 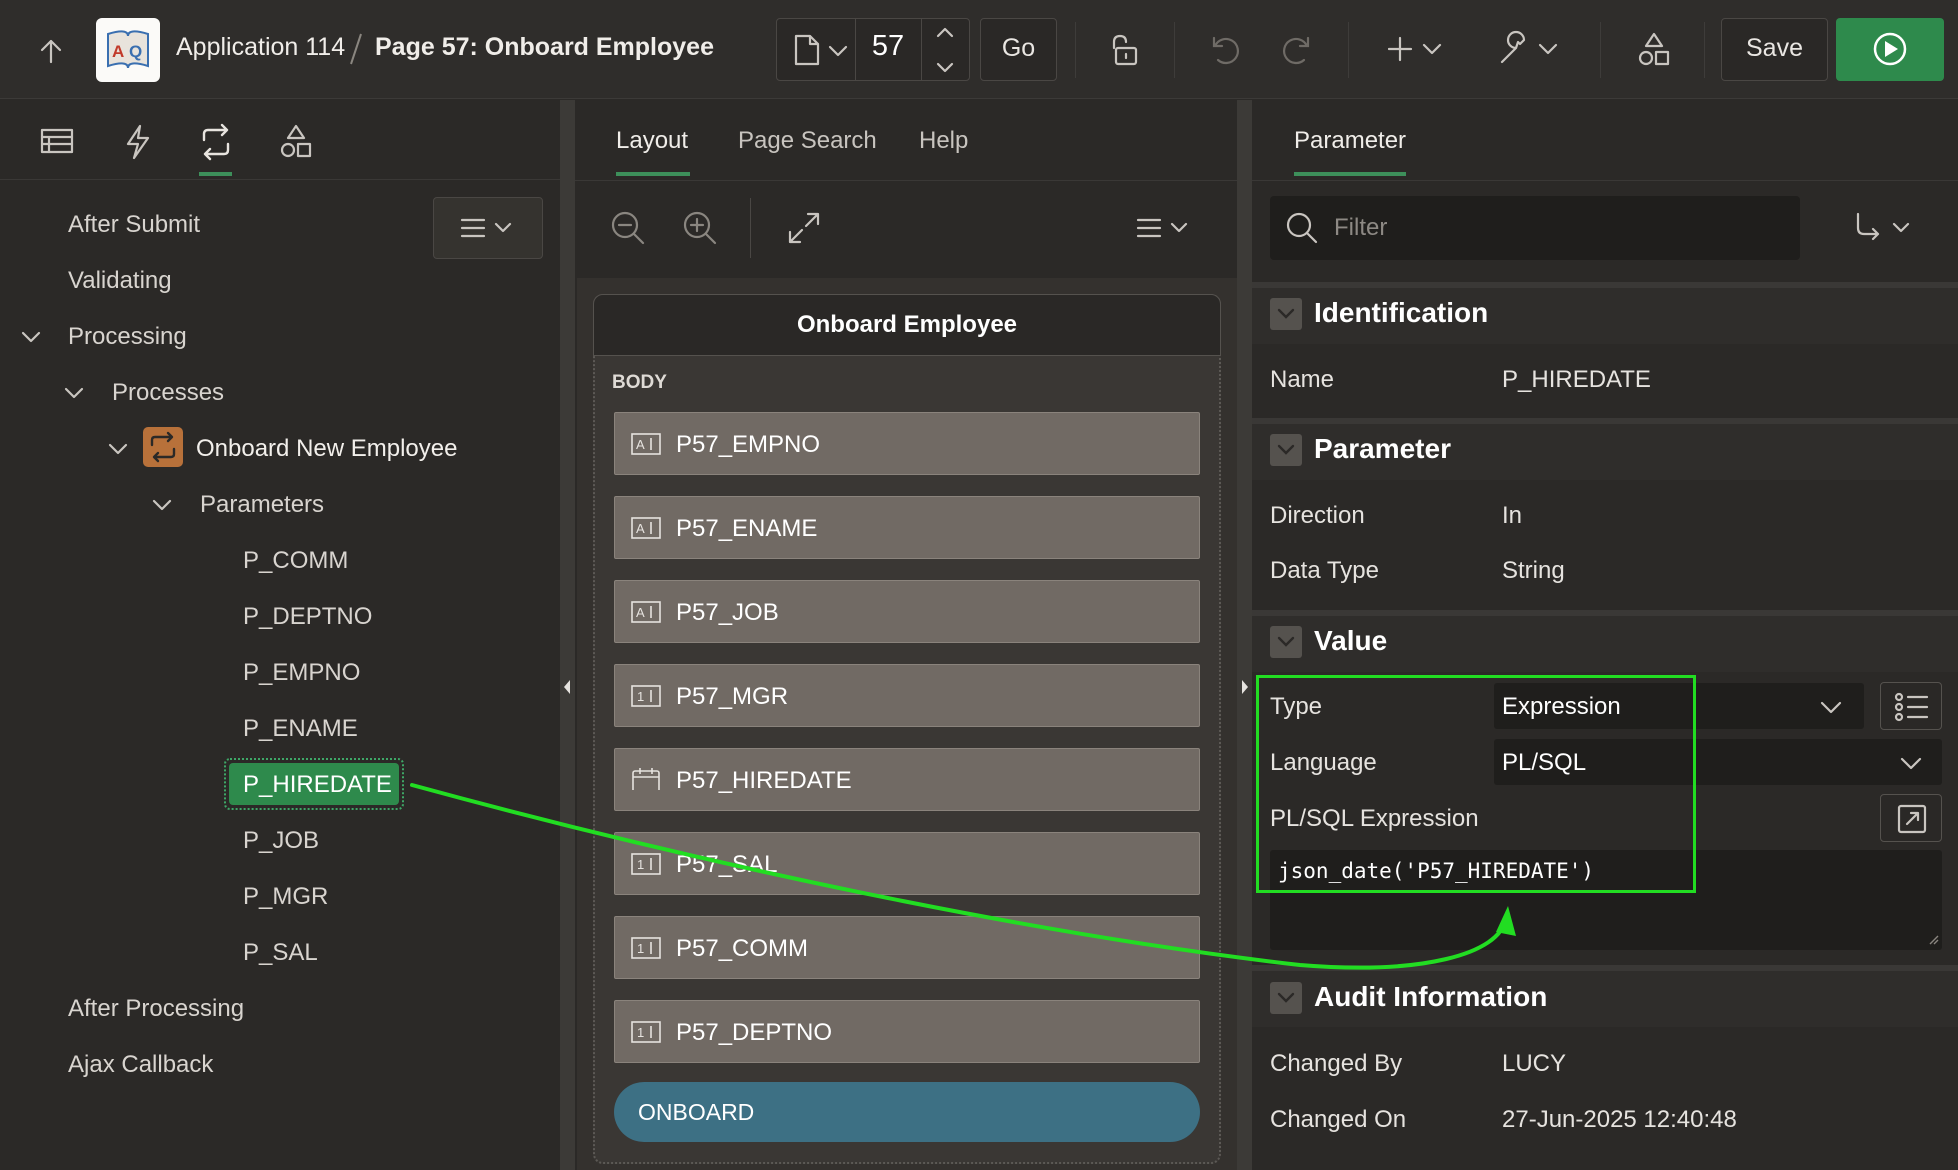 I want to click on prop-value-changed-by: LUCY, so click(x=1534, y=1063).